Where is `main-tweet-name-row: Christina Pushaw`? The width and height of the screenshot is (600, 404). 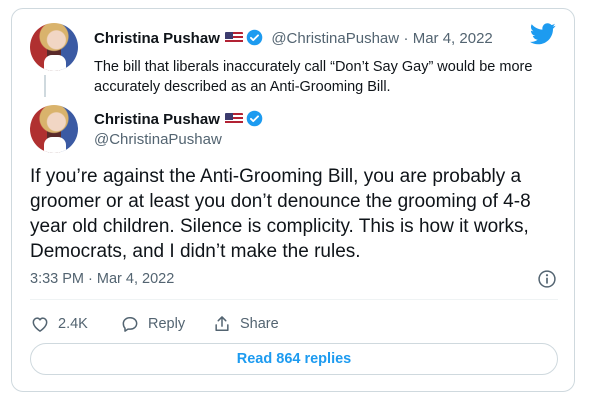
main-tweet-name-row: Christina Pushaw is located at coordinates (178, 119).